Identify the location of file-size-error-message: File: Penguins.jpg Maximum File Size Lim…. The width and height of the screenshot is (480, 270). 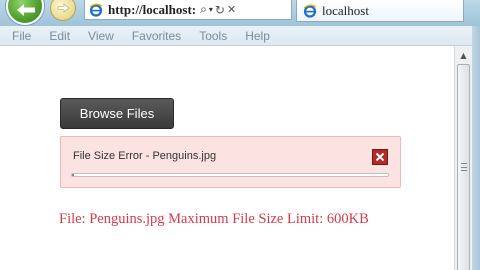
(214, 219).